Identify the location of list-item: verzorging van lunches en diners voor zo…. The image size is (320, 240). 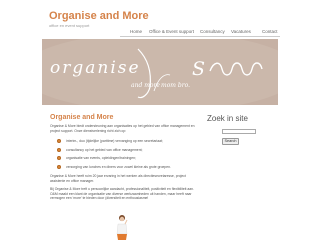
(126, 169).